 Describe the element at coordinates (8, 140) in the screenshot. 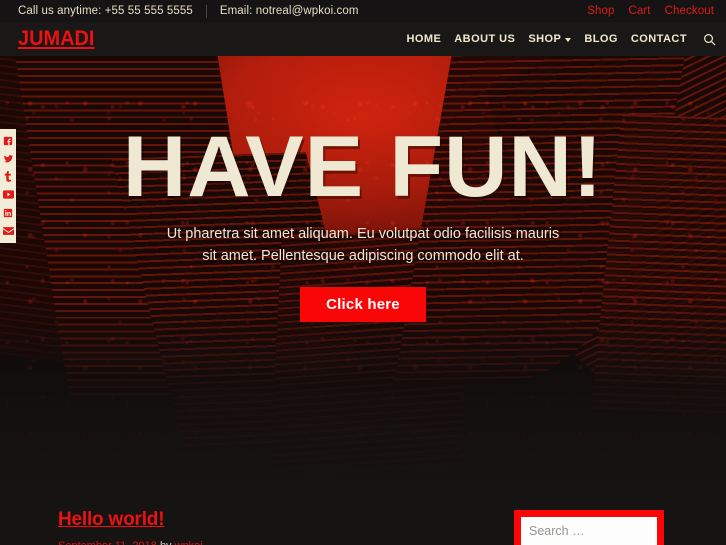

I see `facebook-icon` at that location.